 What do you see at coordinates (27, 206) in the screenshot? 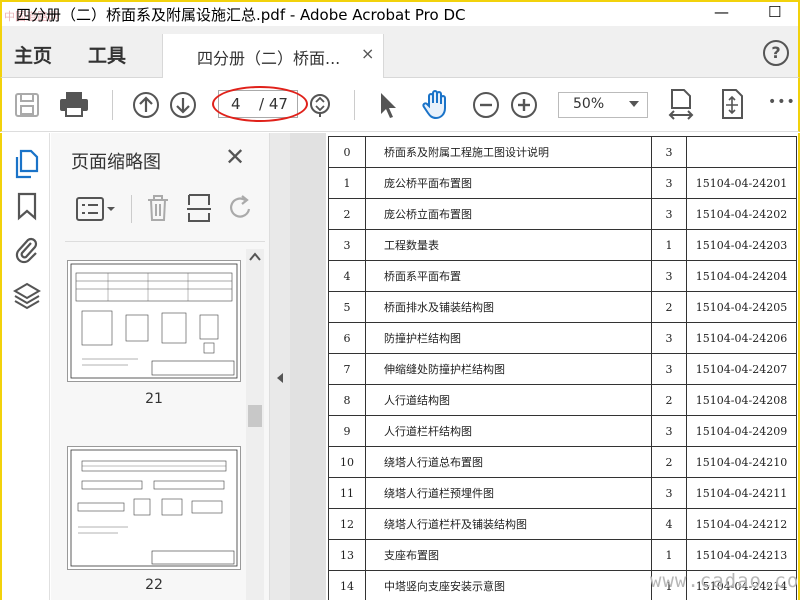
I see `bookmark-icon` at bounding box center [27, 206].